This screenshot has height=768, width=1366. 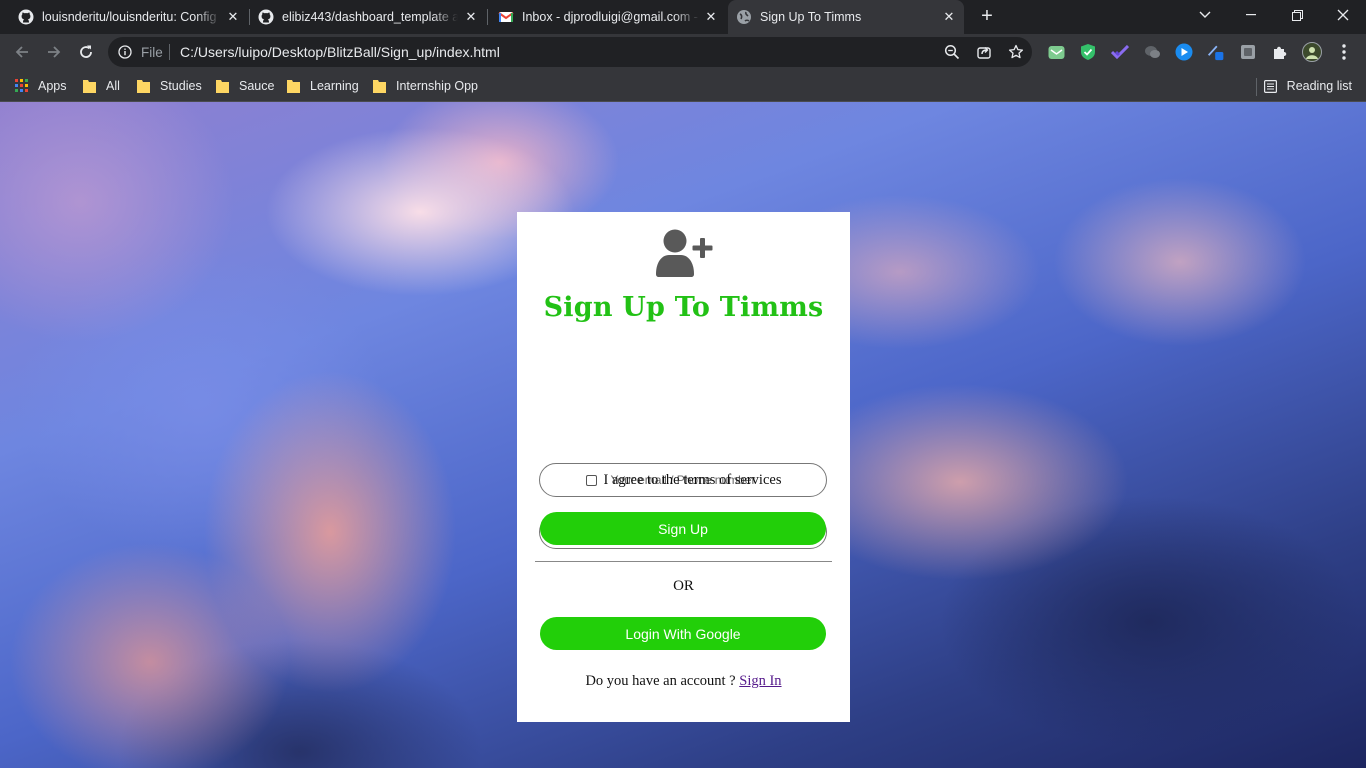 I want to click on box-extension-icon, so click(x=1248, y=52).